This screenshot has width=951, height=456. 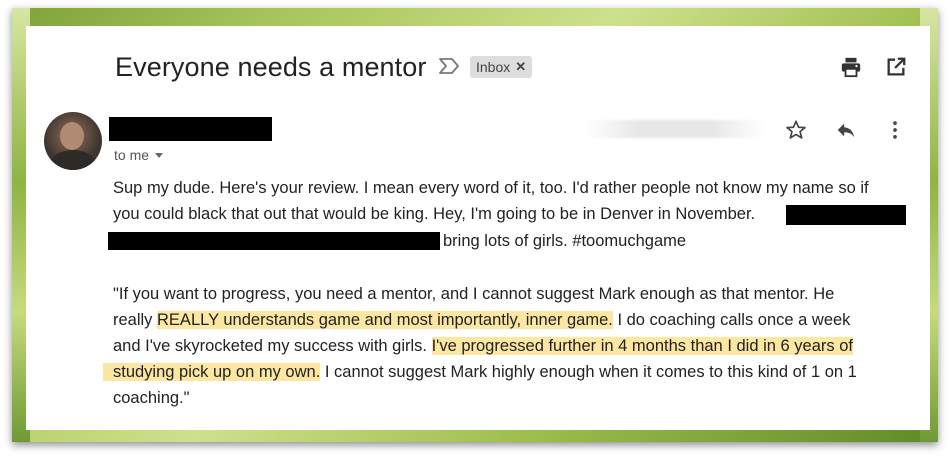 What do you see at coordinates (135, 320) in the screenshot?
I see `quote-text: really` at bounding box center [135, 320].